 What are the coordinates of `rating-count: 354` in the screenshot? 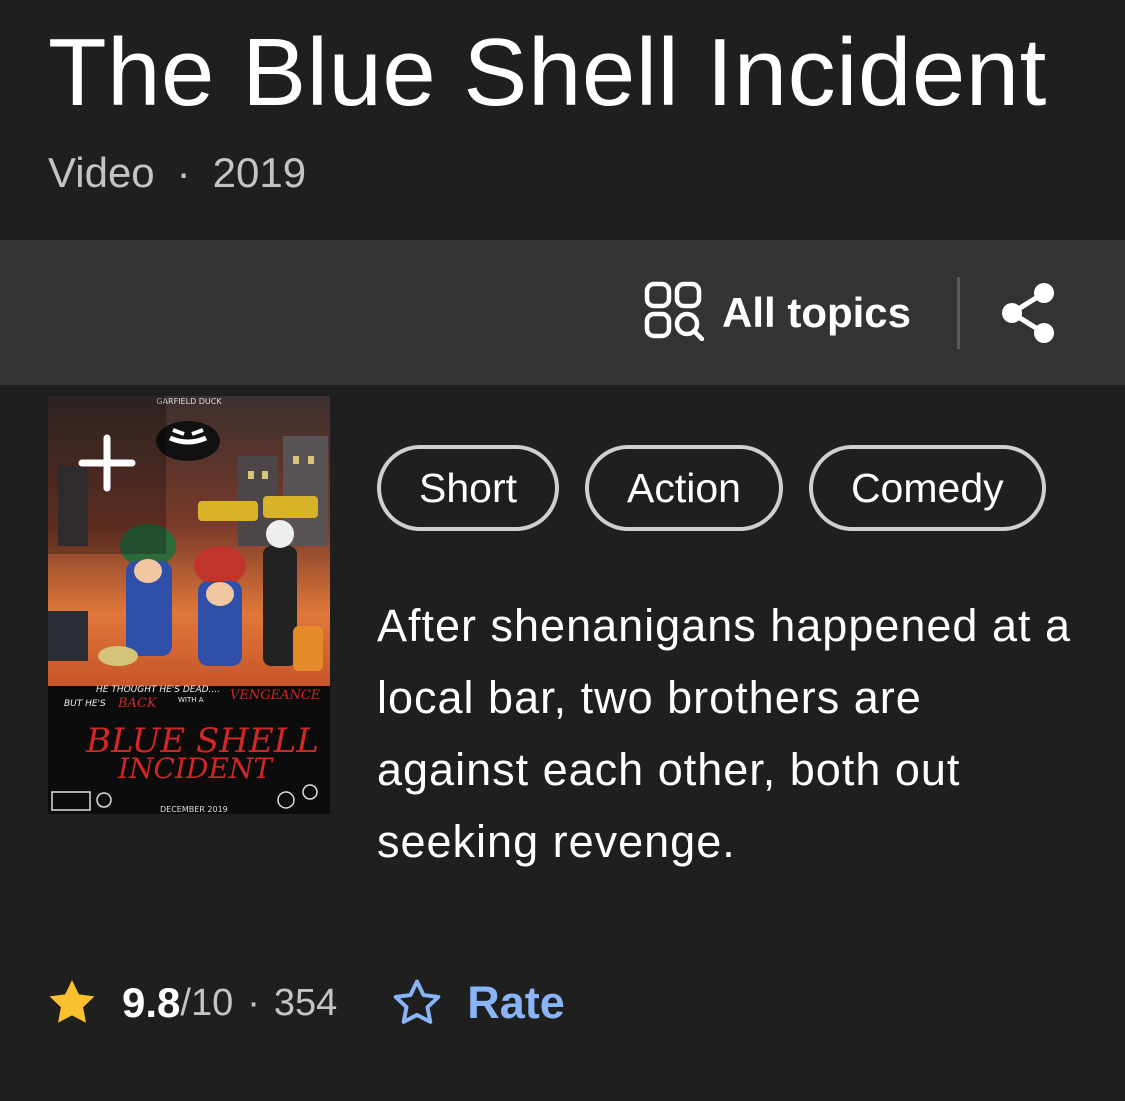 It's located at (305, 1002).